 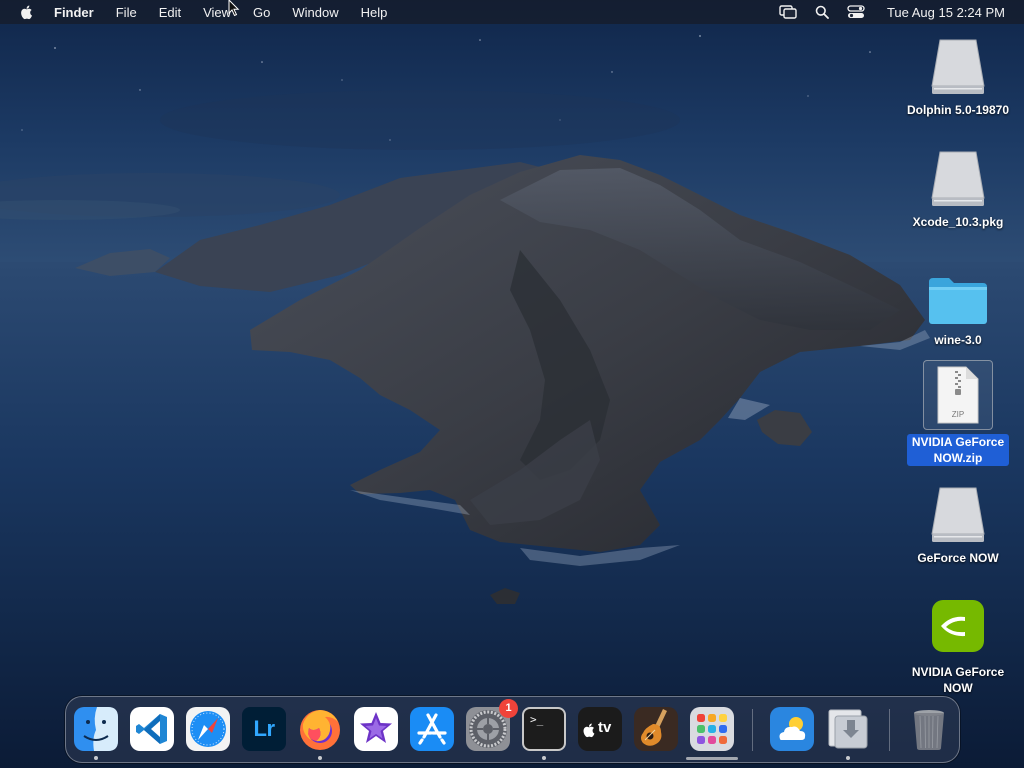 I want to click on dock-finder, so click(x=96, y=733).